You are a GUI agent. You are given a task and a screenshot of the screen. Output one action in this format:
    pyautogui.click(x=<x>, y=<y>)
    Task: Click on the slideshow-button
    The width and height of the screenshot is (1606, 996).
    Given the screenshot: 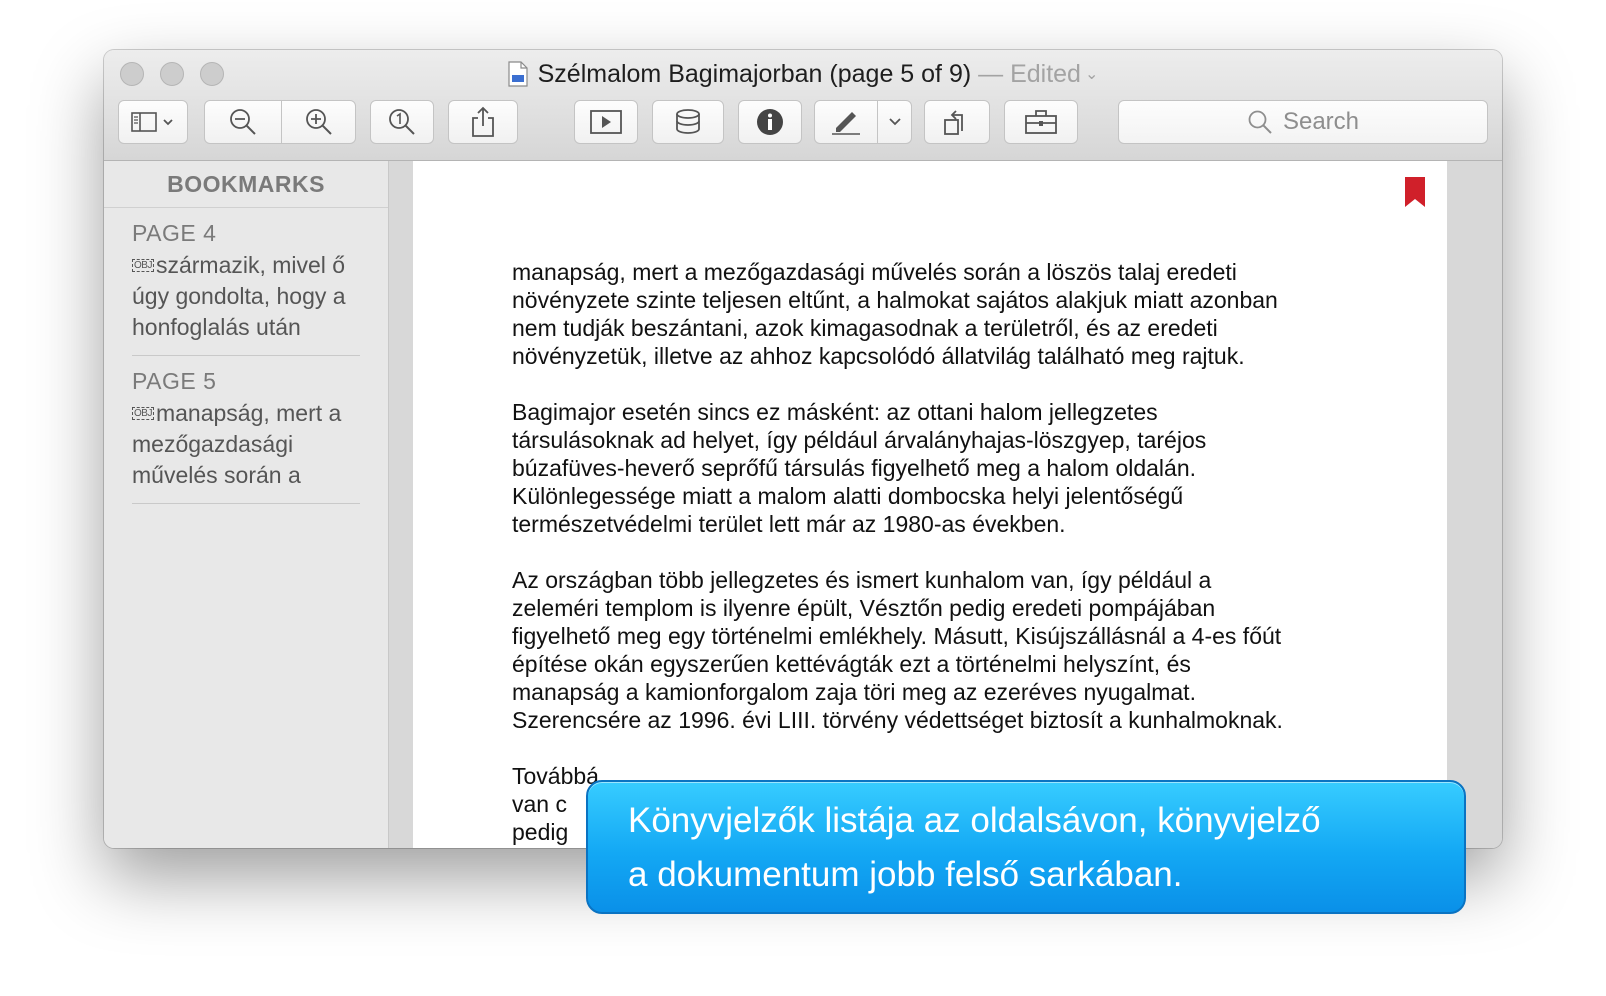 What is the action you would take?
    pyautogui.click(x=606, y=122)
    